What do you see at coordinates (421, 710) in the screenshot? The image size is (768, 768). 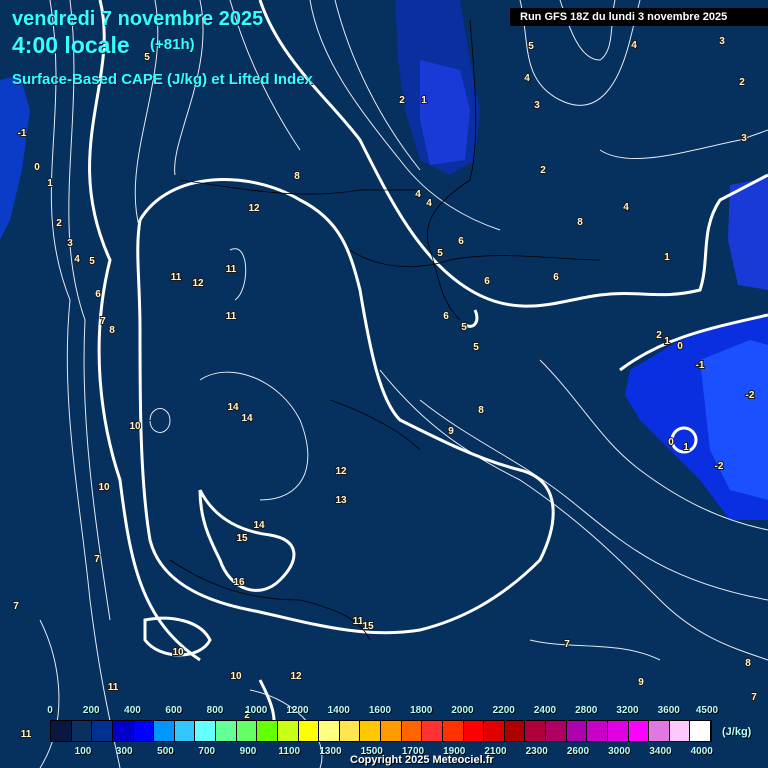 I see `legend-label: 1800` at bounding box center [421, 710].